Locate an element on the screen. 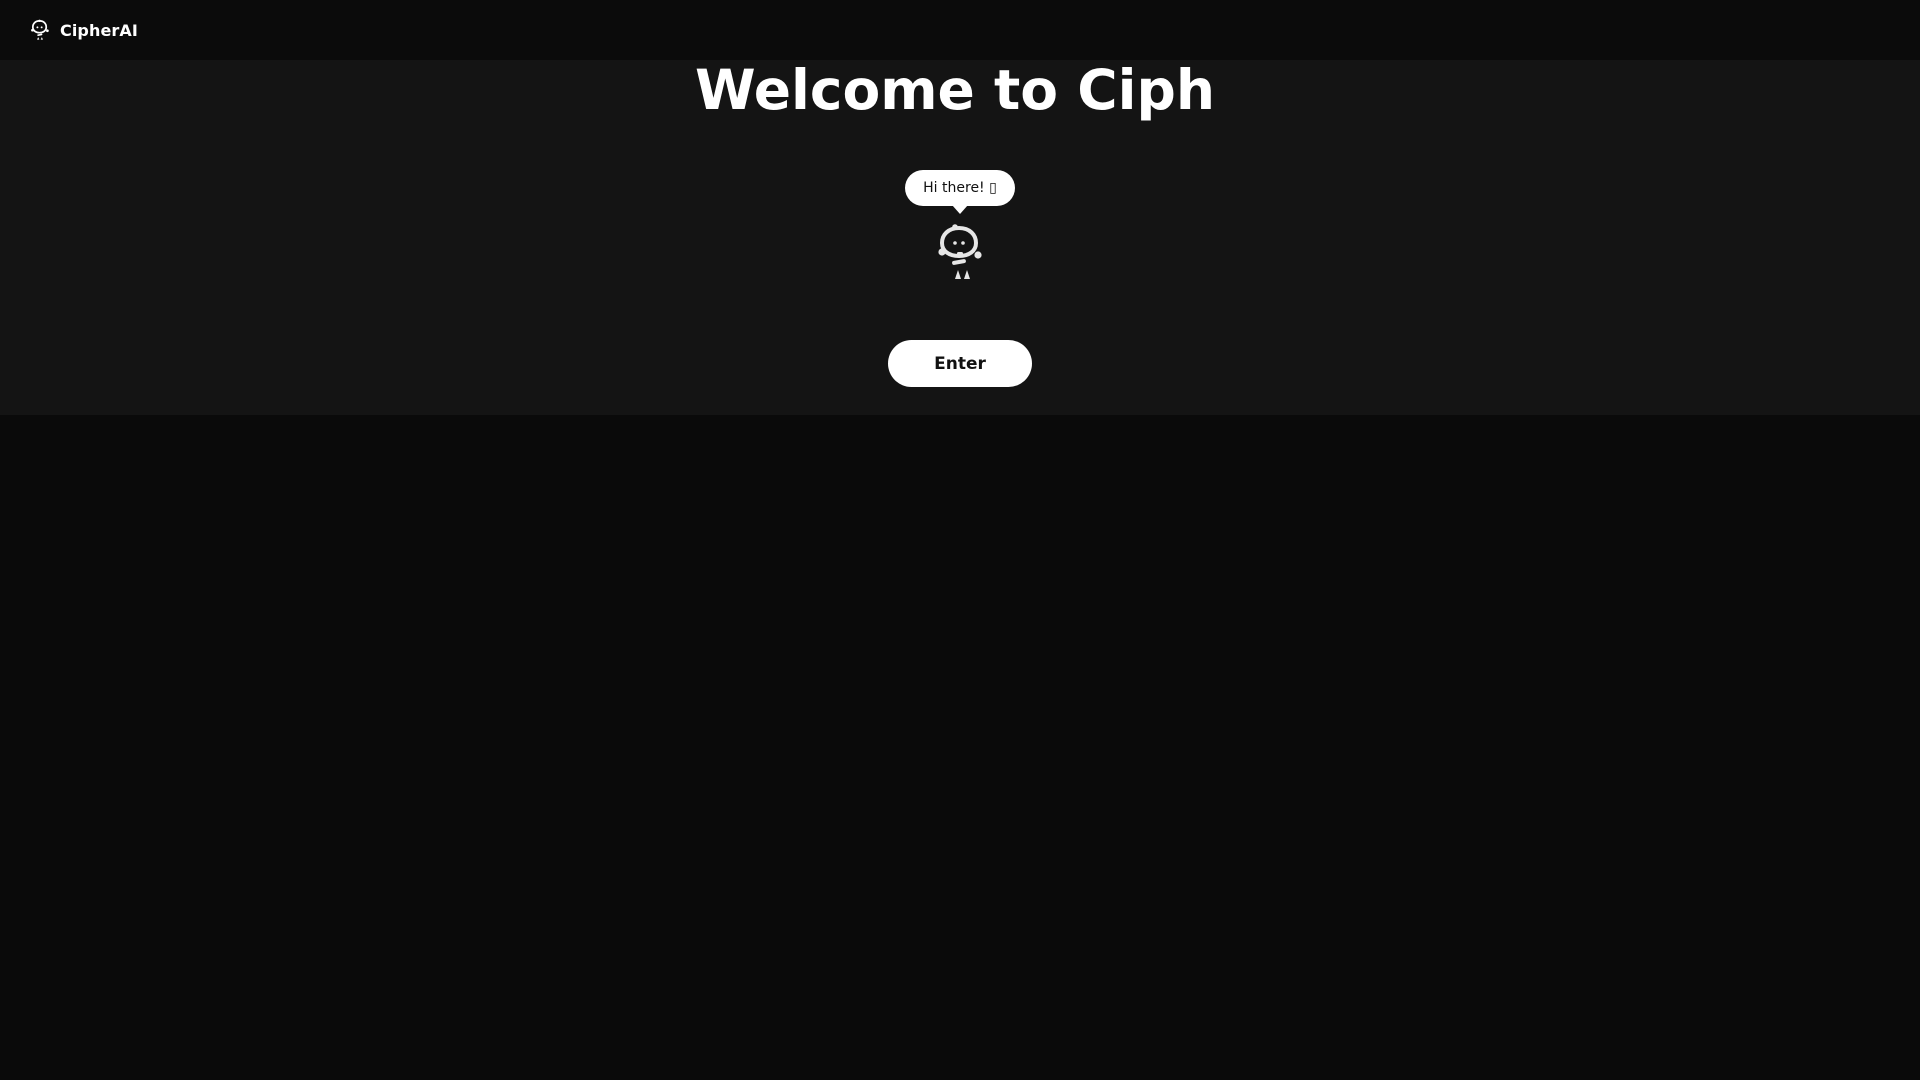  greeting-speech-bubble: Hi there! ▯ is located at coordinates (960, 192).